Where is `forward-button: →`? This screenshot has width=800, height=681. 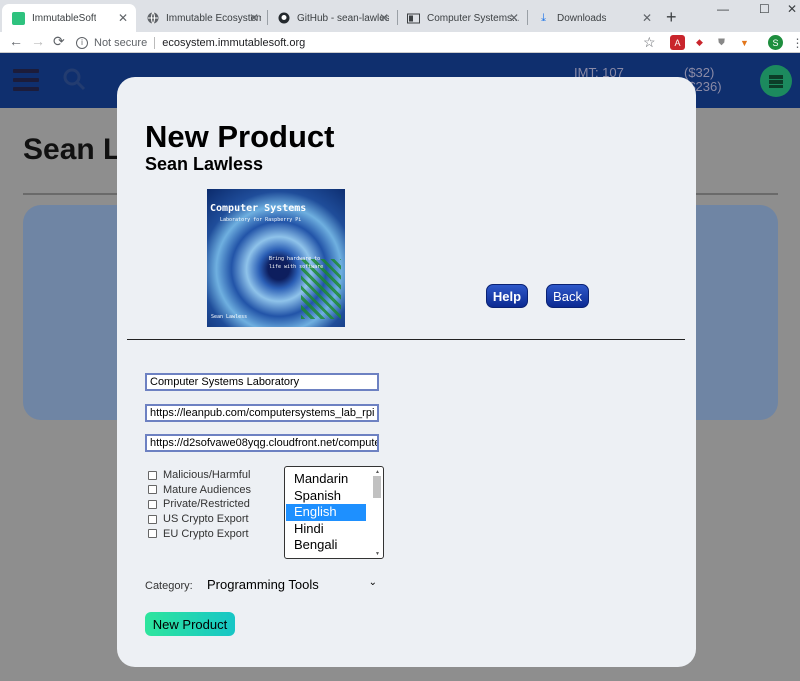
forward-button: → is located at coordinates (38, 41).